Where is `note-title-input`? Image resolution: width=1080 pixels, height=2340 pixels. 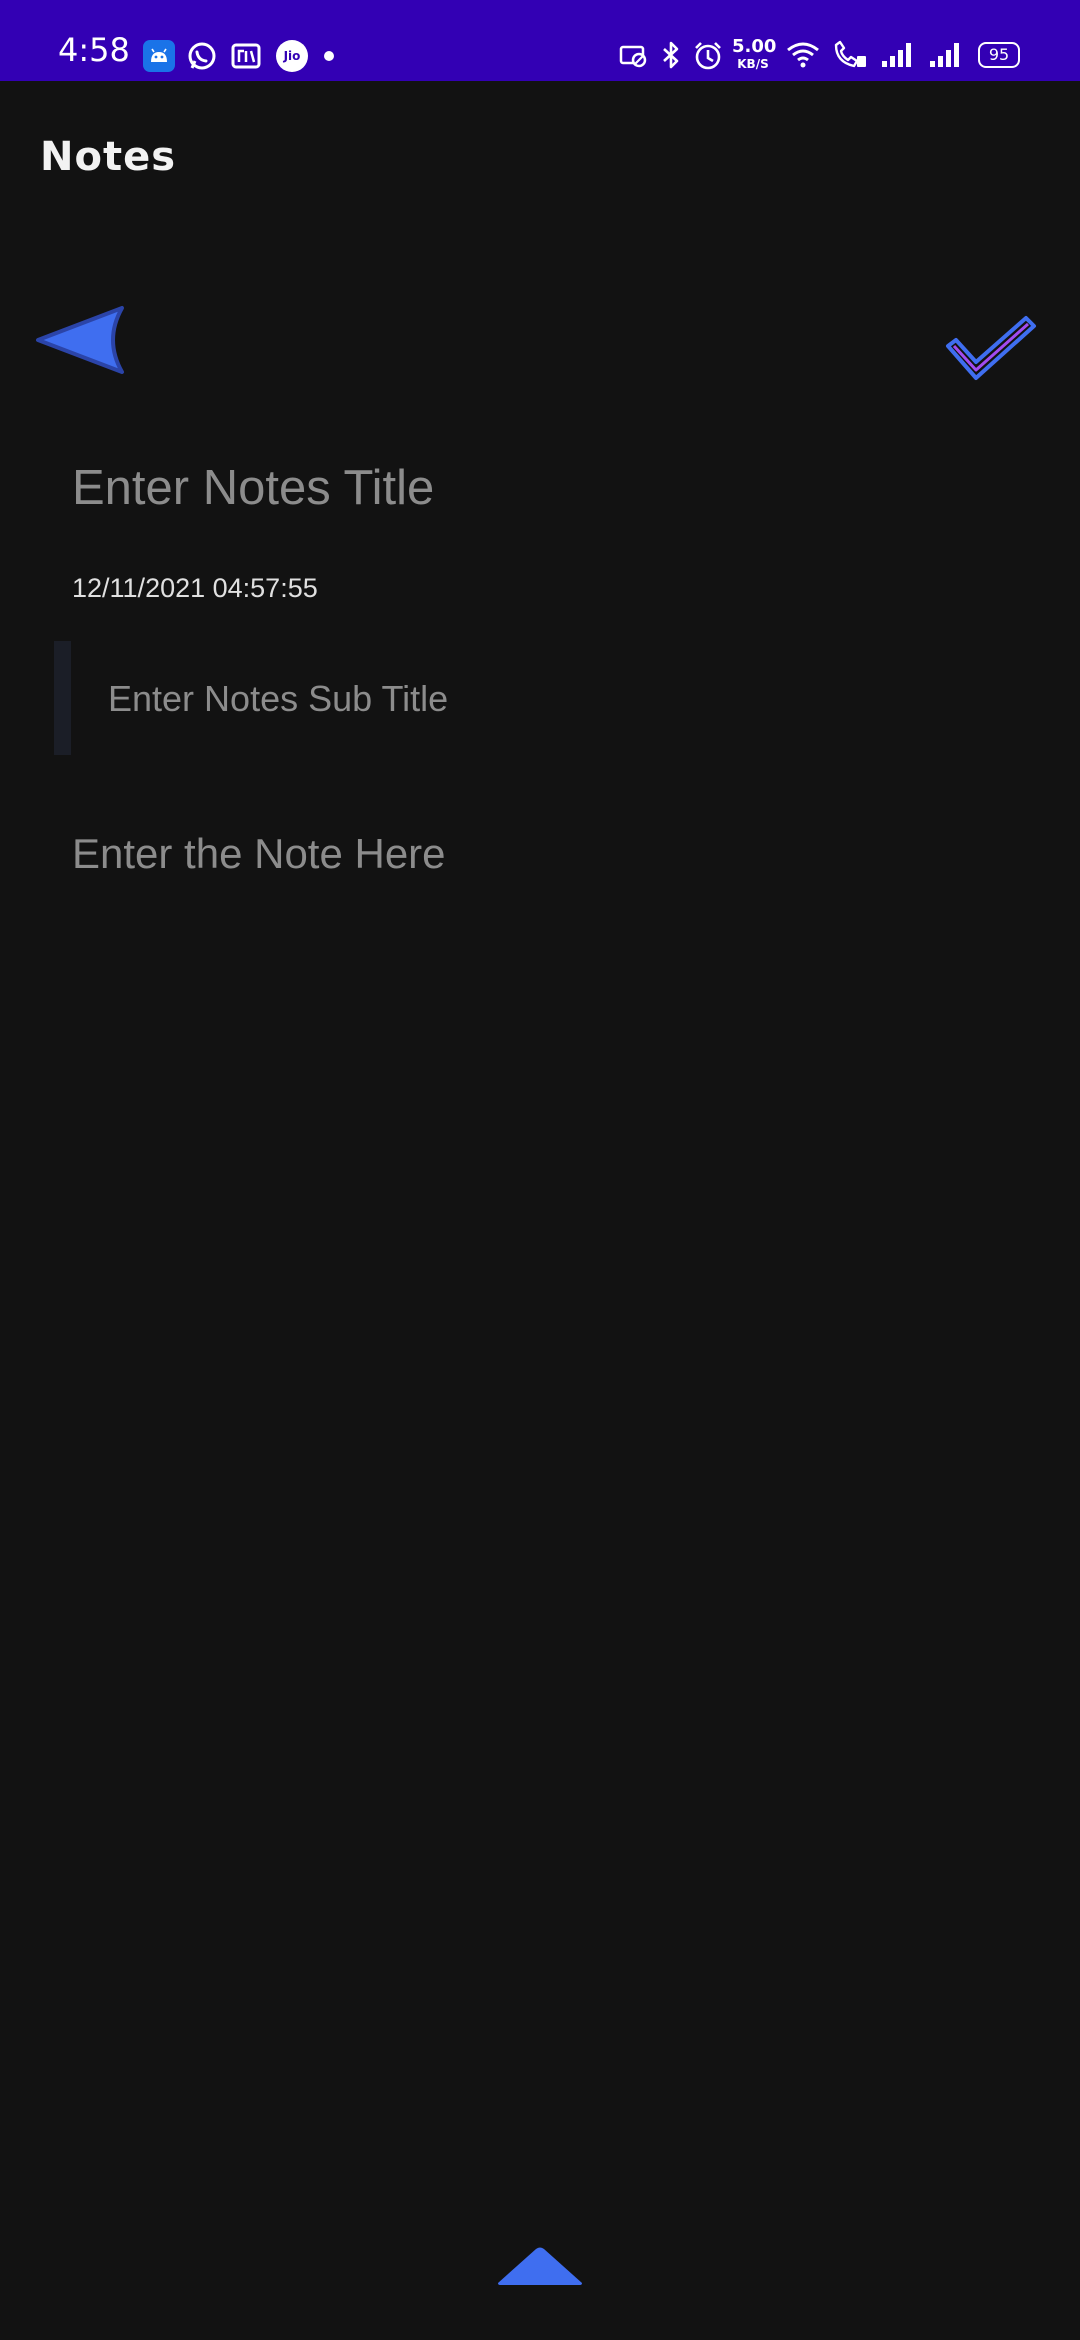
note-title-input is located at coordinates (522, 488).